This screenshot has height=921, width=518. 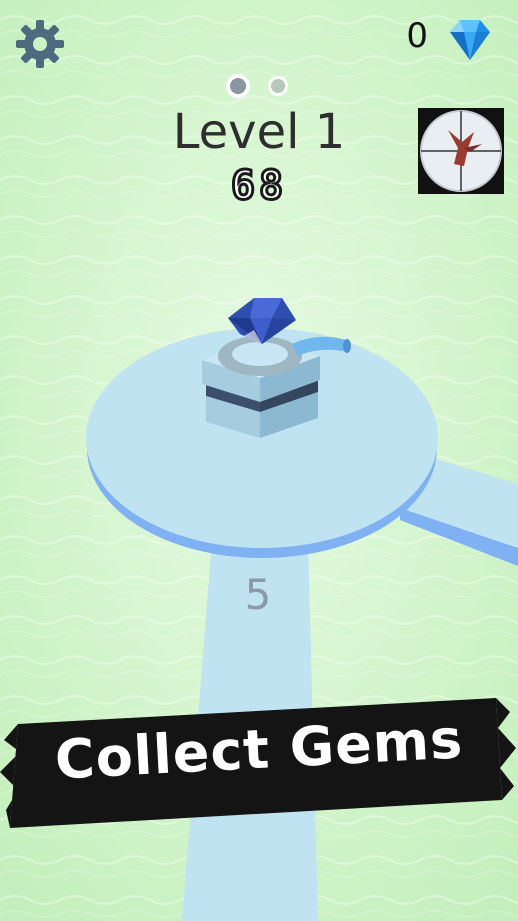 I want to click on gear-icon, so click(x=40, y=44).